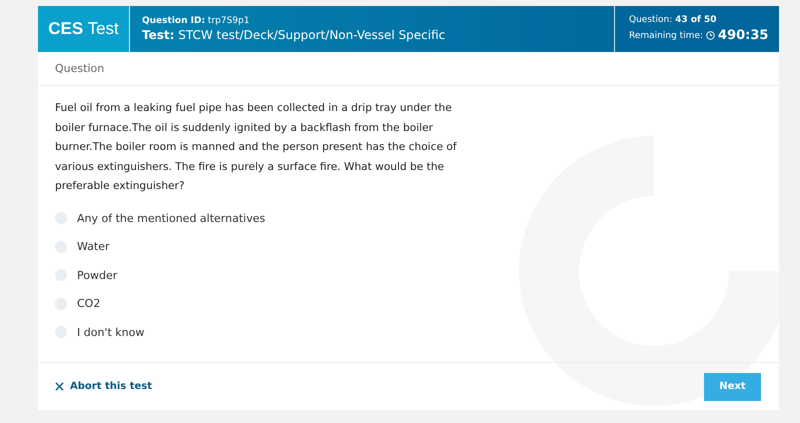  Describe the element at coordinates (93, 247) in the screenshot. I see `option-label: Water` at that location.